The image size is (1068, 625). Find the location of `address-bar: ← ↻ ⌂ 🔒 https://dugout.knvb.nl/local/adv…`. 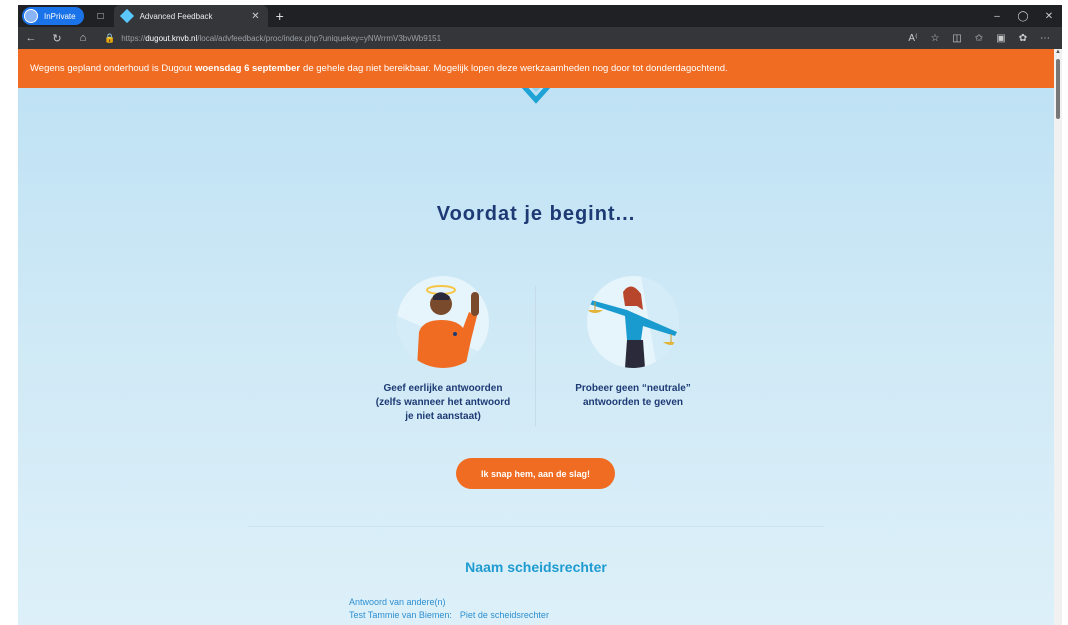

address-bar: ← ↻ ⌂ 🔒 https://dugout.knvb.nl/local/adv… is located at coordinates (540, 38).